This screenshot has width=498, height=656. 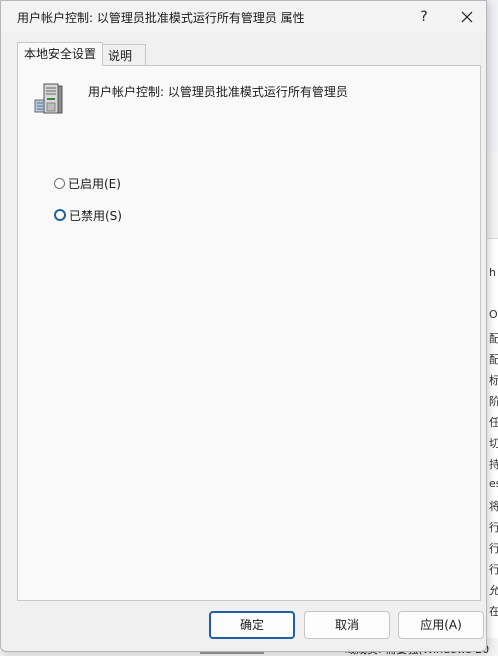 What do you see at coordinates (493, 483) in the screenshot?
I see `background-list-fragment: es` at bounding box center [493, 483].